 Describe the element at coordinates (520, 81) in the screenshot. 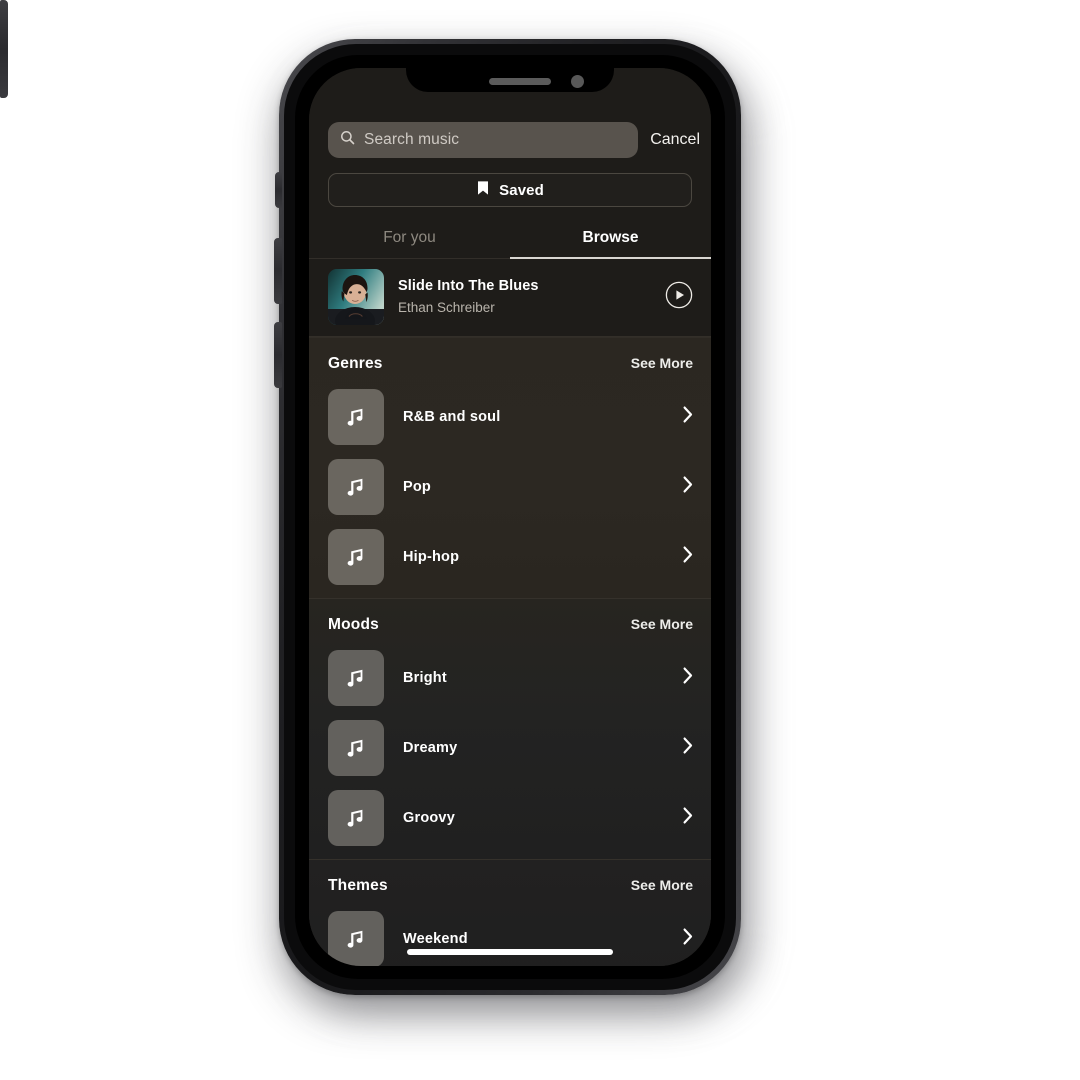

I see `earpiece-speaker-icon` at that location.